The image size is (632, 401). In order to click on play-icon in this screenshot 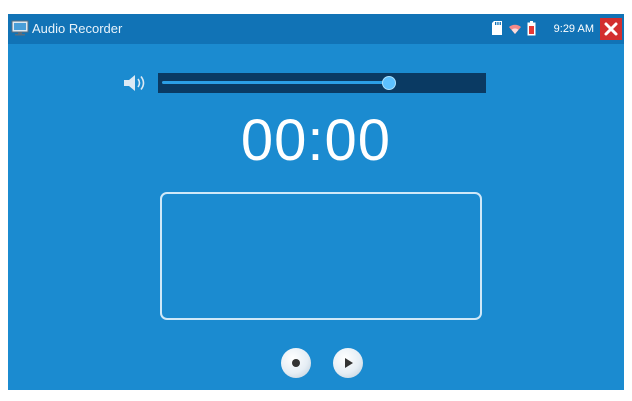, I will do `click(349, 363)`.